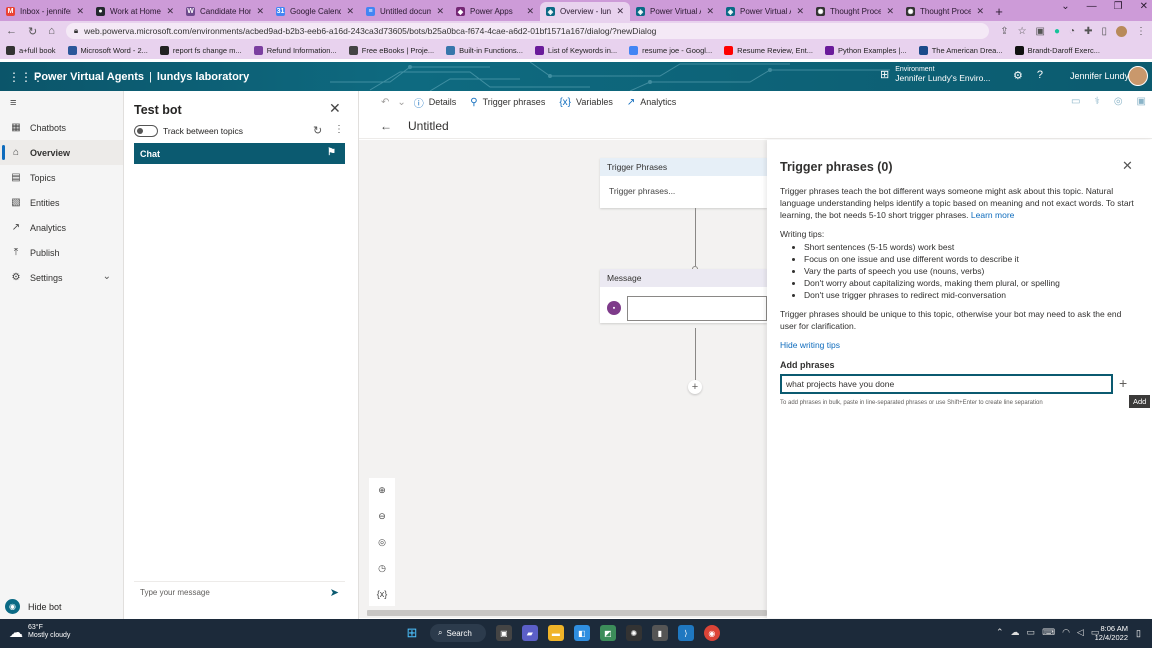 Image resolution: width=1152 pixels, height=648 pixels. What do you see at coordinates (61, 227) in the screenshot?
I see `nav-item-analytics: ↗ Analytics` at bounding box center [61, 227].